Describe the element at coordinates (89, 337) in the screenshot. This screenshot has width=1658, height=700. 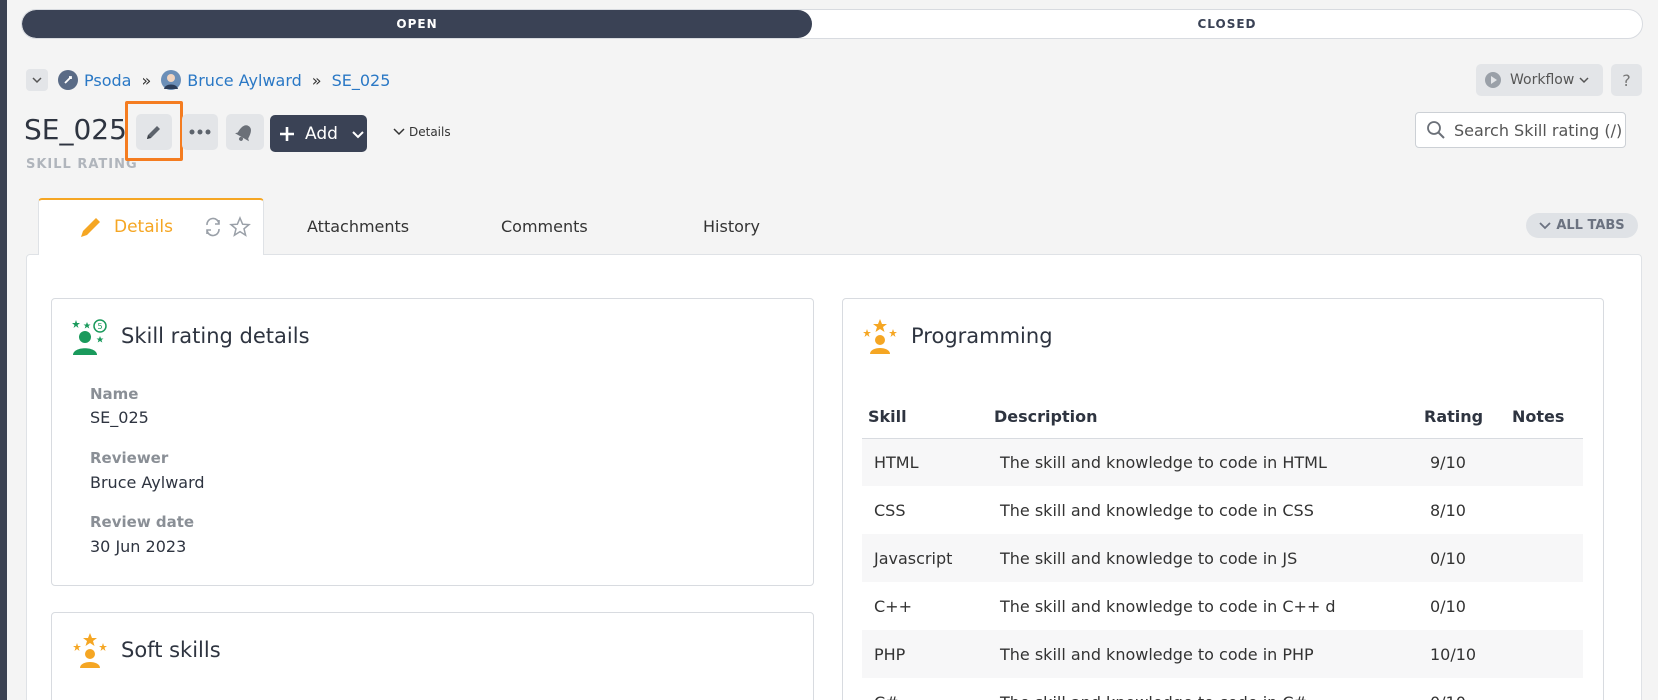
I see `skill-rating-user-icon: 5` at that location.